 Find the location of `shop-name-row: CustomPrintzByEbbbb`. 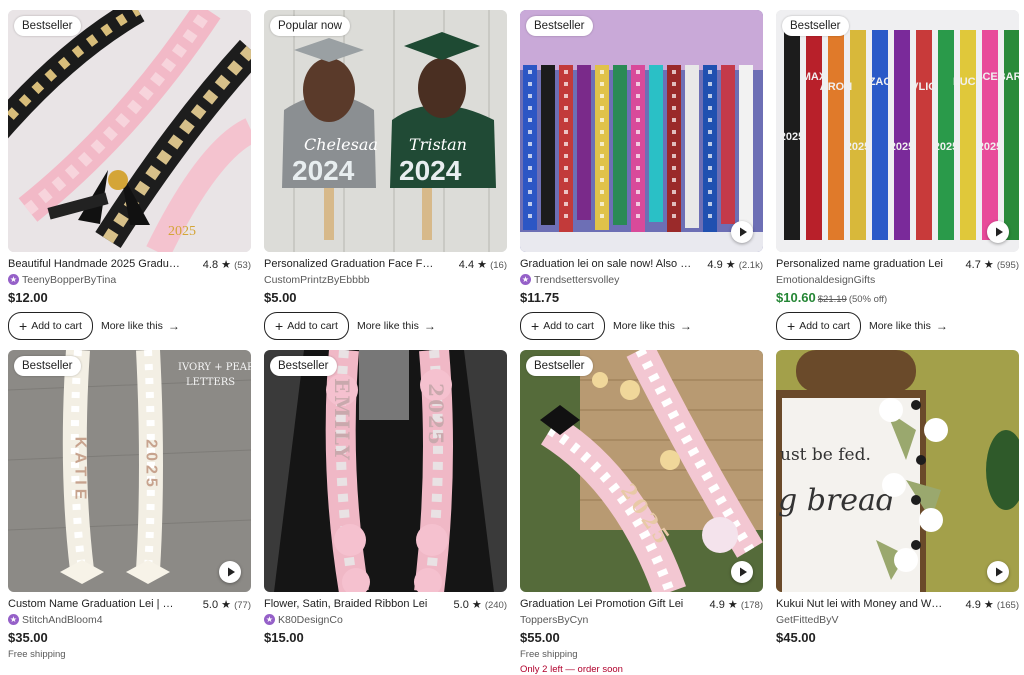

shop-name-row: CustomPrintzByEbbbb is located at coordinates (385, 279).